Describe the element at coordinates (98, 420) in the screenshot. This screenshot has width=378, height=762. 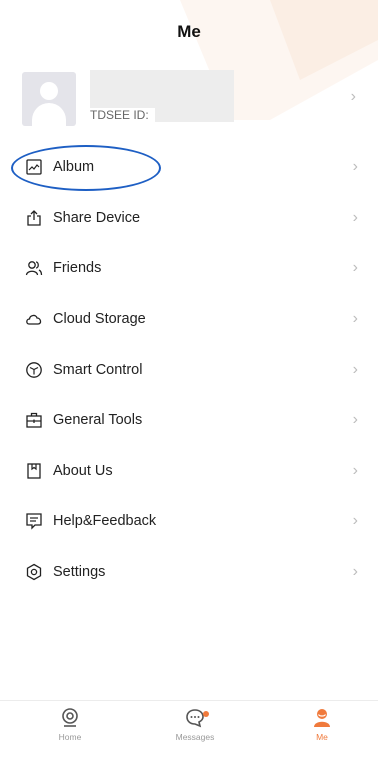
I see `menu-item-label: General Tools` at that location.